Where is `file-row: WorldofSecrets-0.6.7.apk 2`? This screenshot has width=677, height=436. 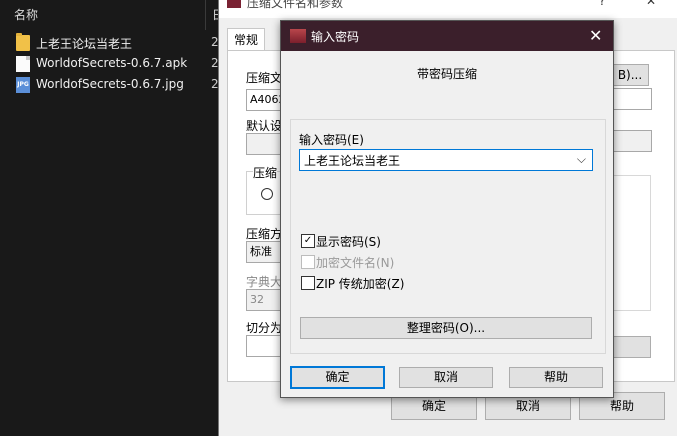
file-row: WorldofSecrets-0.6.7.apk 2 is located at coordinates (111, 64).